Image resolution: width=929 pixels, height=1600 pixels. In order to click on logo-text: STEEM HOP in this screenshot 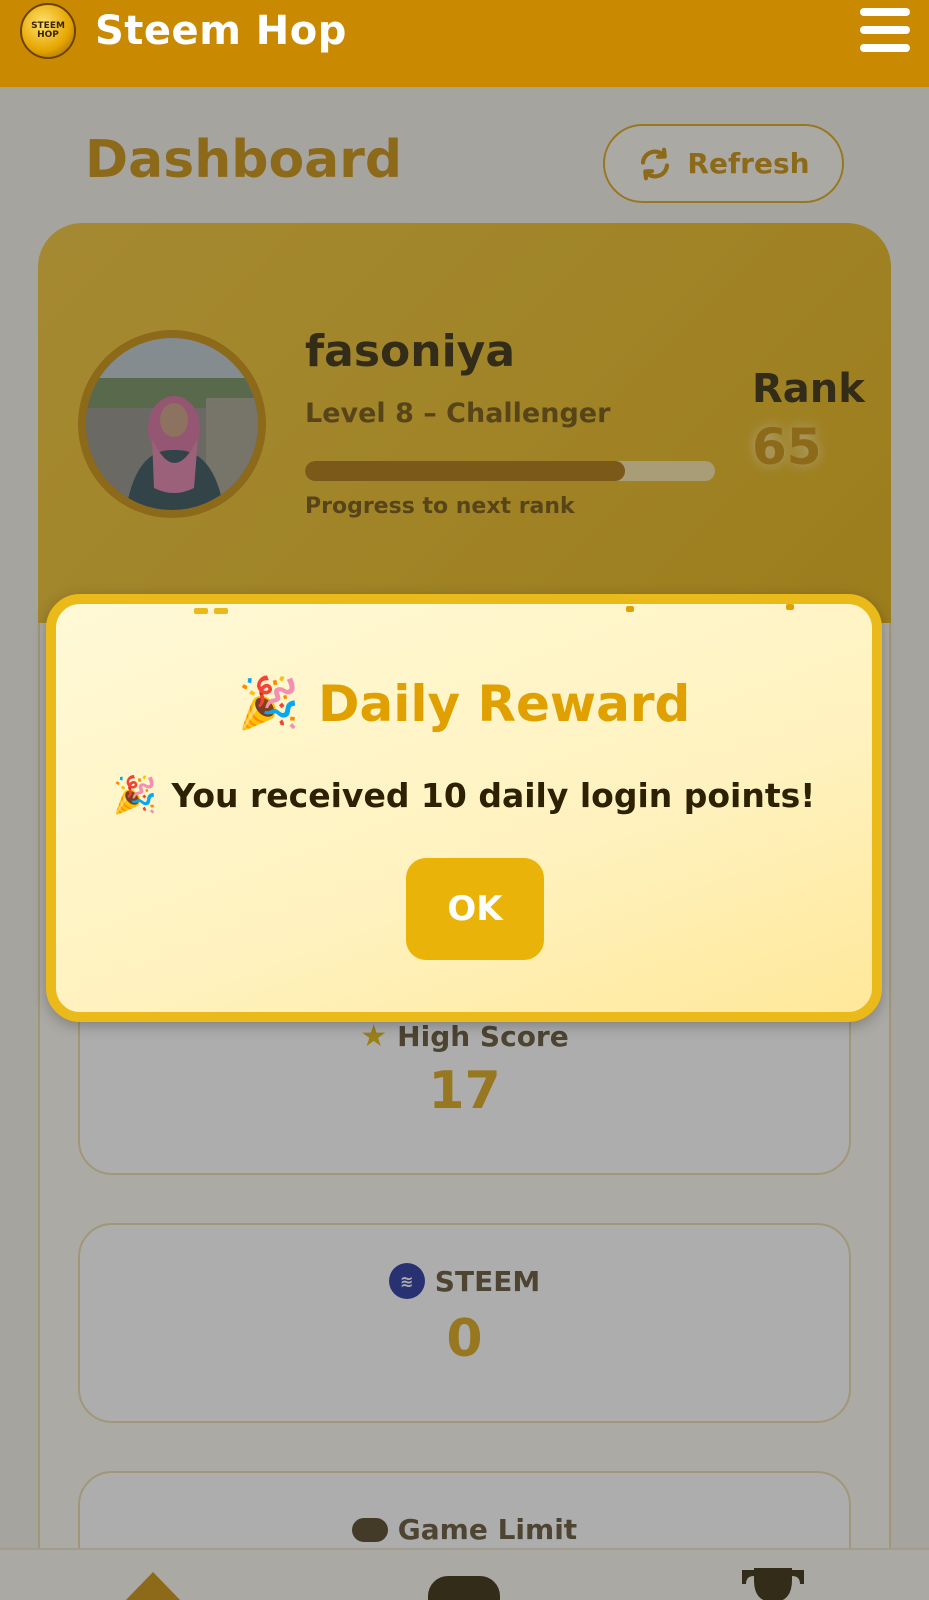, I will do `click(48, 30)`.